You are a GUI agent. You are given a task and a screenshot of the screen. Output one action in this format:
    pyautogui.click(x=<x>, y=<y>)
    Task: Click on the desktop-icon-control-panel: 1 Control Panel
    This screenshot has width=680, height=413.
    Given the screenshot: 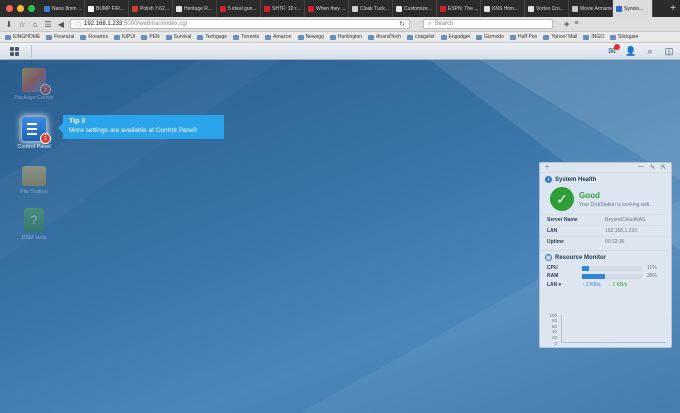 What is the action you would take?
    pyautogui.click(x=34, y=133)
    